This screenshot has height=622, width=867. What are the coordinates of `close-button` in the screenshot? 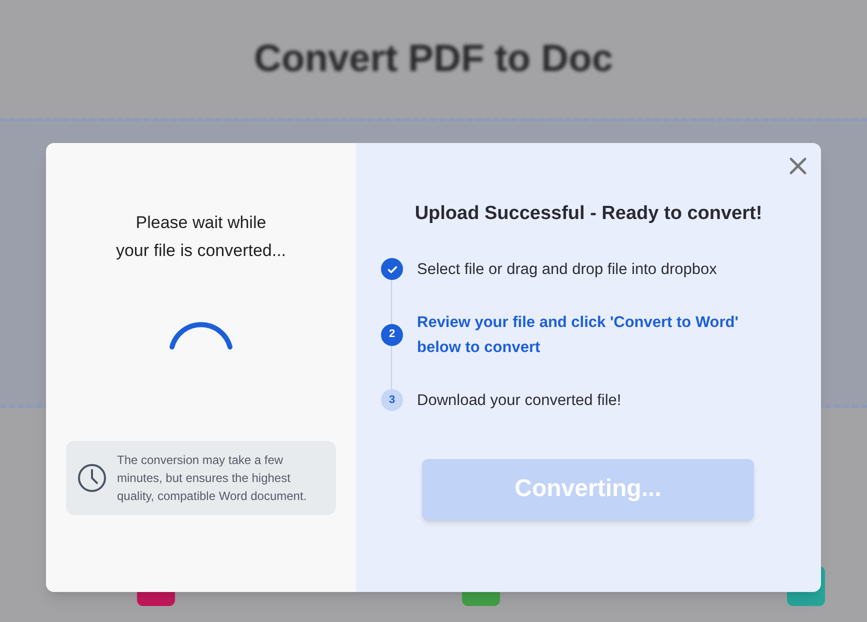 It's located at (798, 166).